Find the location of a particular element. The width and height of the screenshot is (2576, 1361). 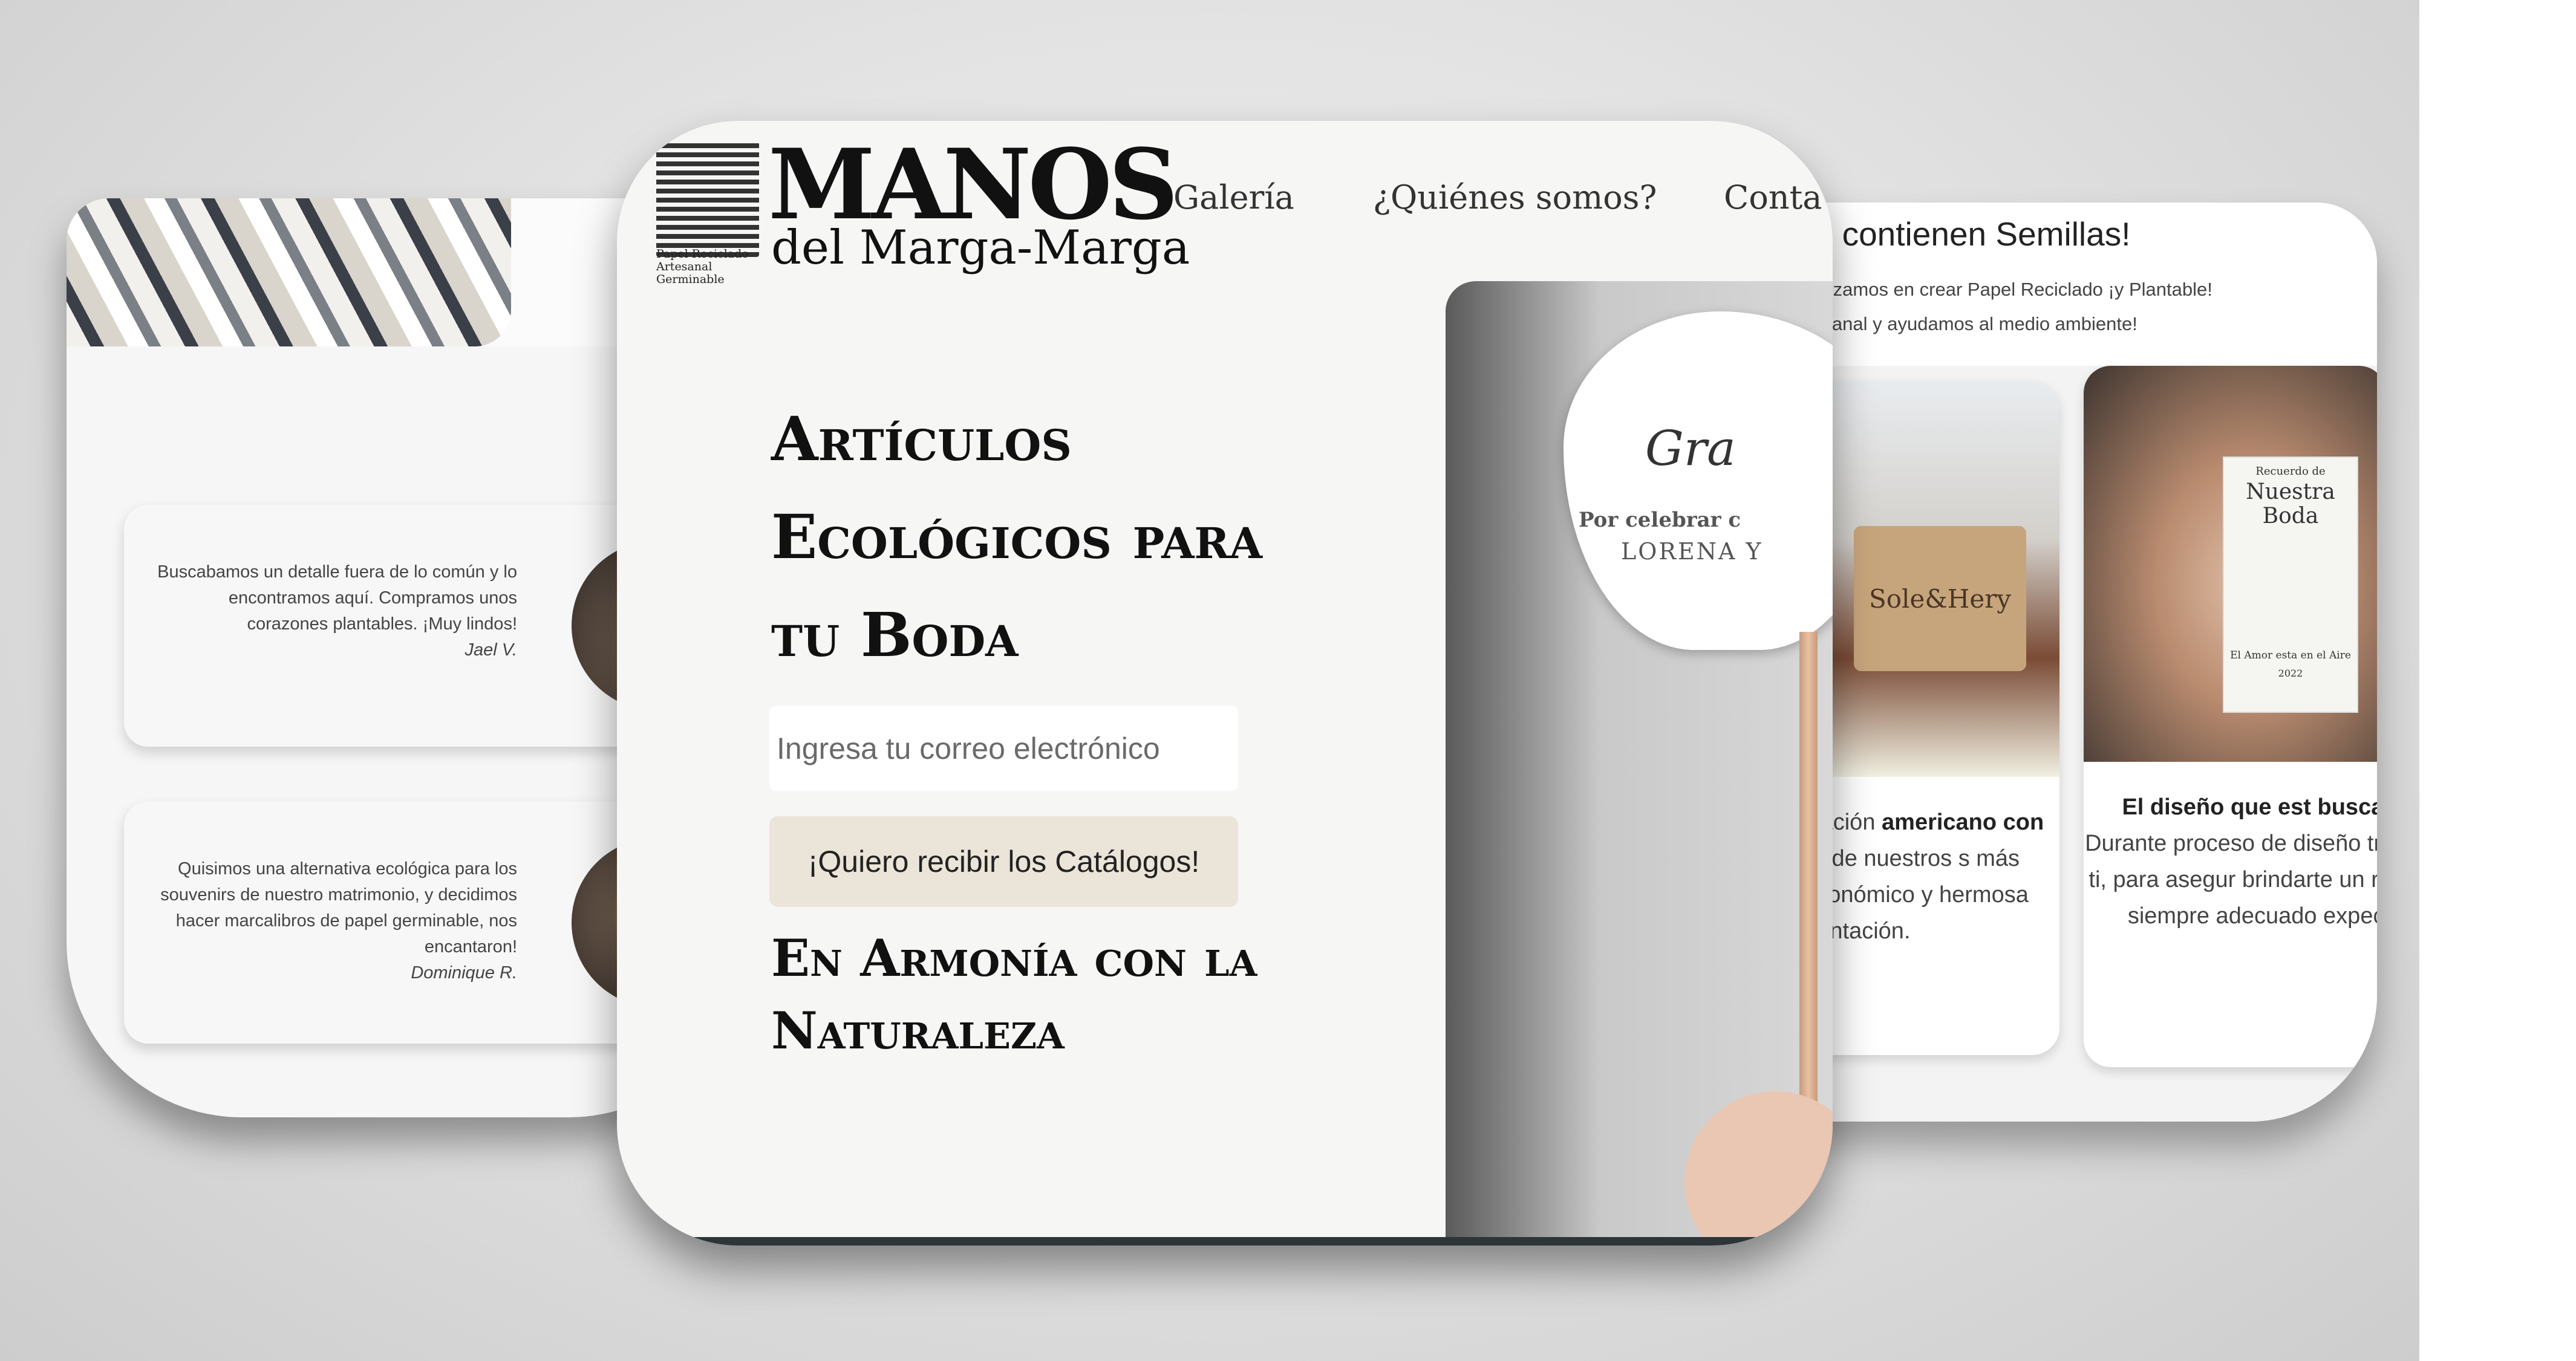

heart-script-text: Gra is located at coordinates (1690, 448).